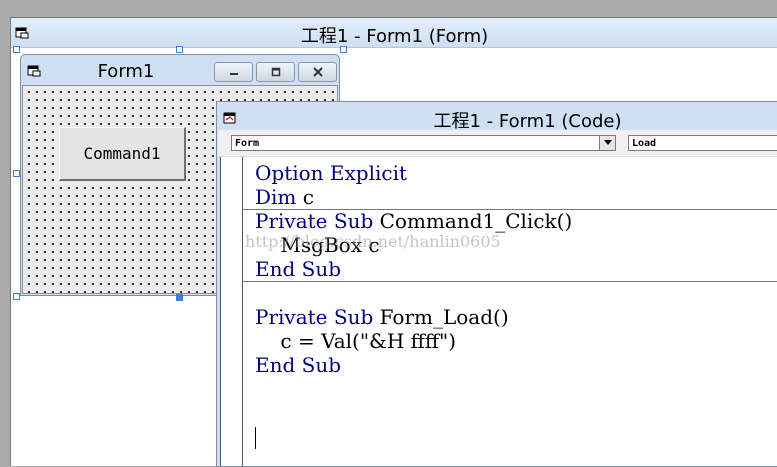 The height and width of the screenshot is (467, 777). I want to click on maximize-button, so click(275, 72).